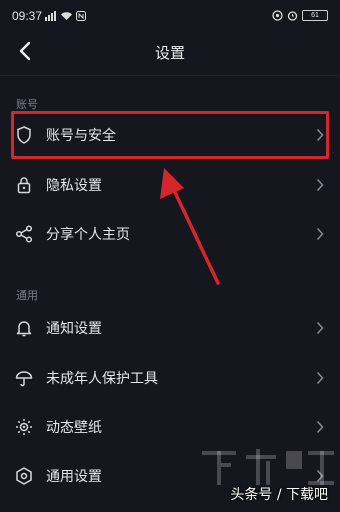 The height and width of the screenshot is (512, 340). Describe the element at coordinates (300, 15) in the screenshot. I see `status-icons-right: 61` at that location.